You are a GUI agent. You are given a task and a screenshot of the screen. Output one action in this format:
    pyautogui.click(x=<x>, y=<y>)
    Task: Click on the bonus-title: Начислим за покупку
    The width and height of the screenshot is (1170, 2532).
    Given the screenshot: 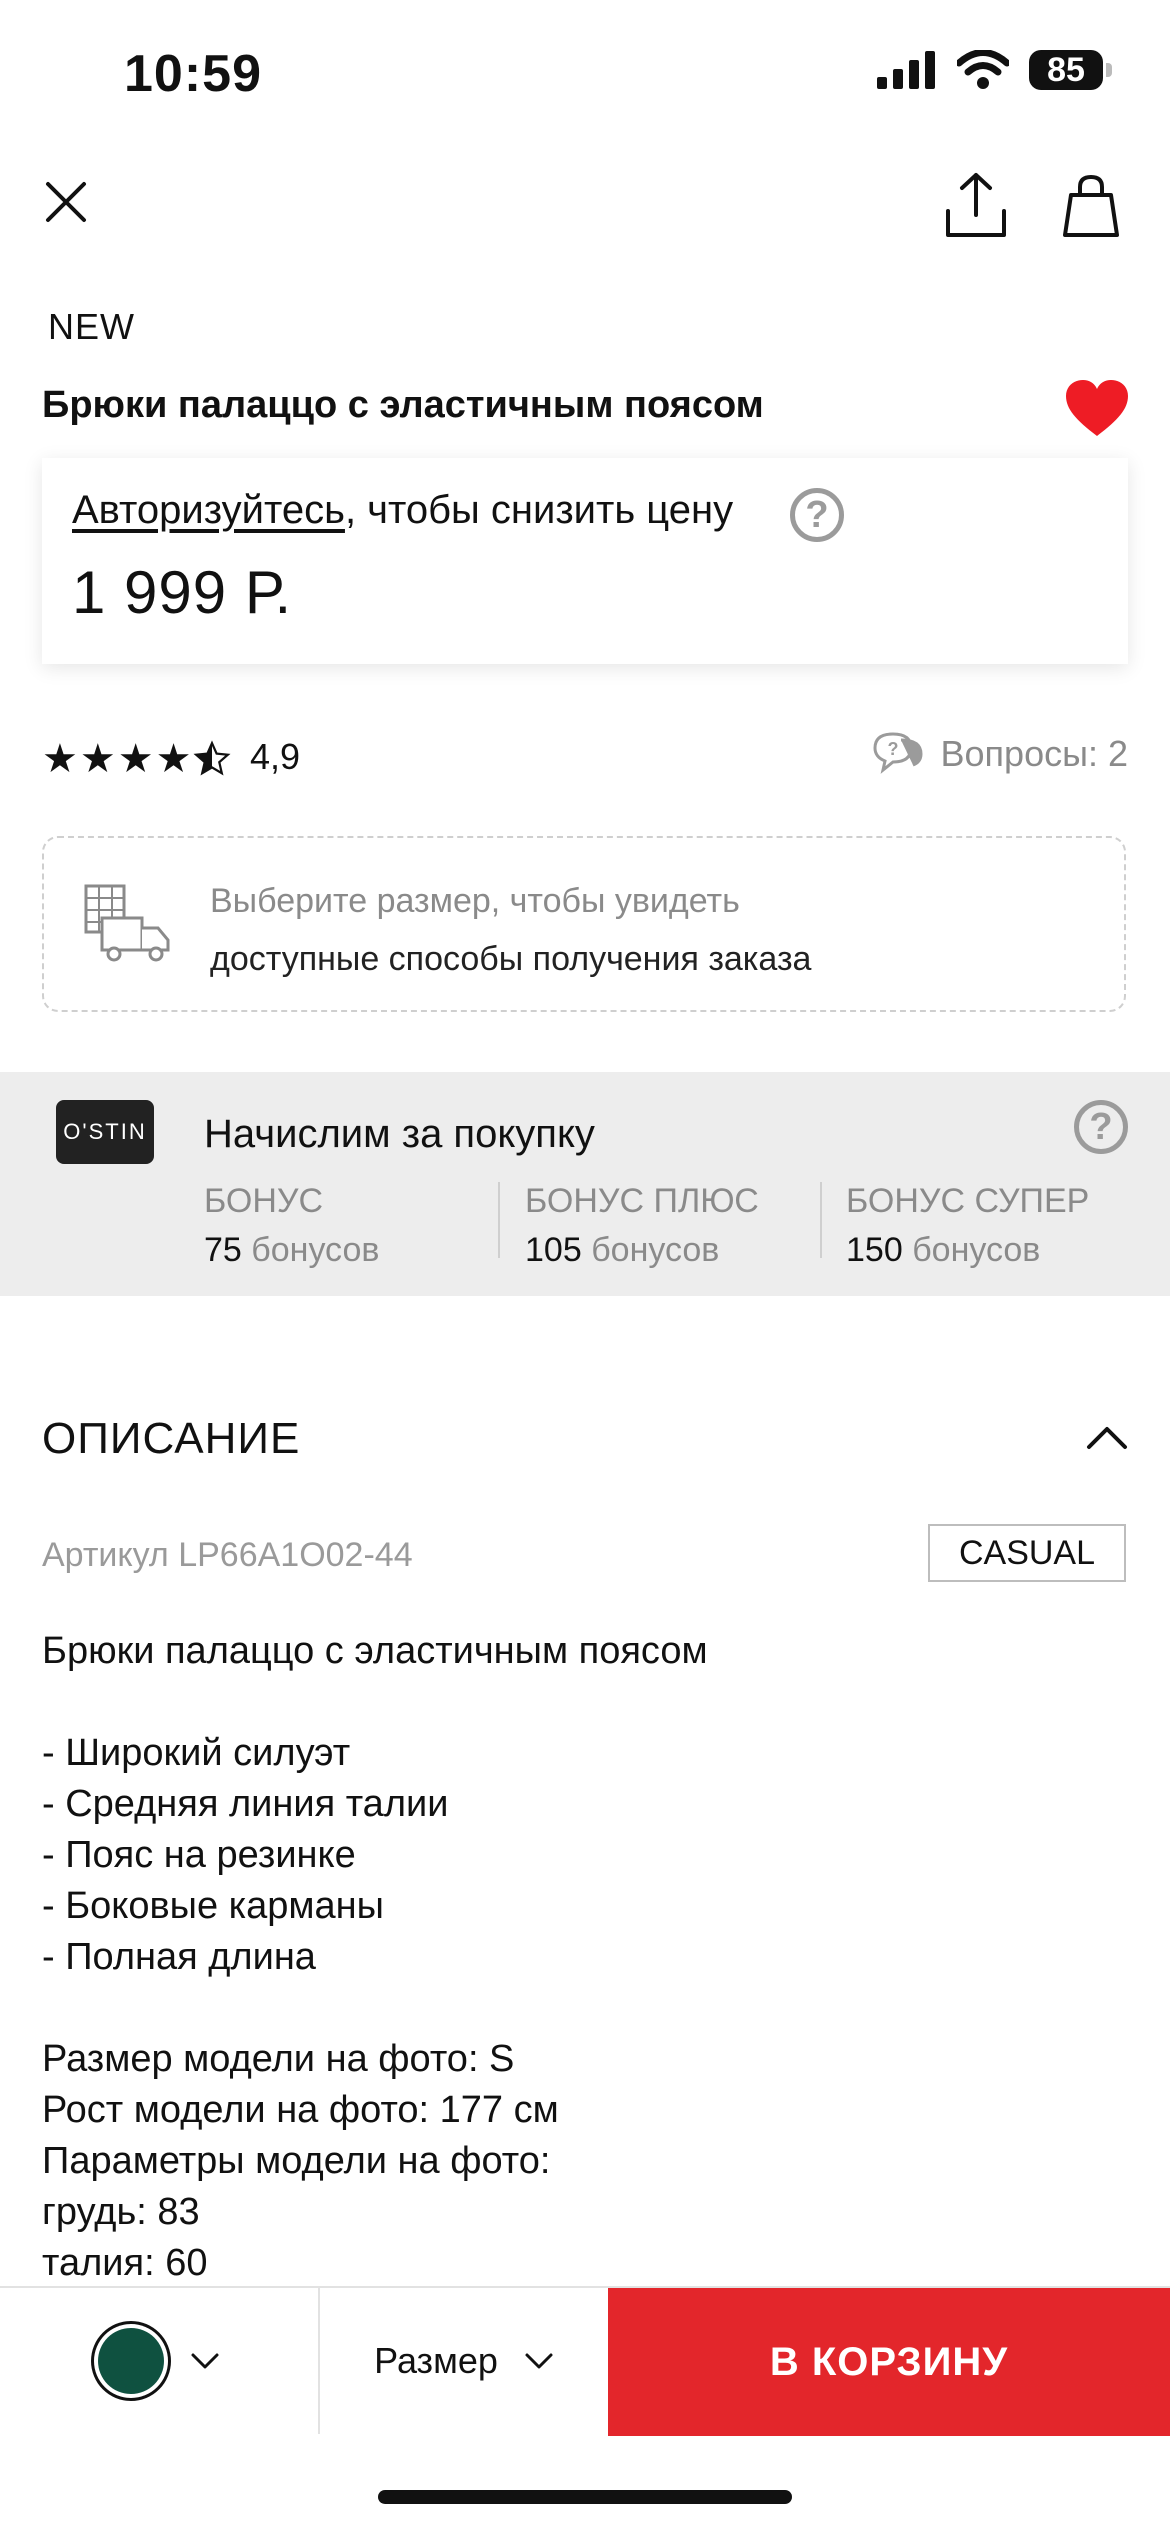 What is the action you would take?
    pyautogui.click(x=399, y=1134)
    